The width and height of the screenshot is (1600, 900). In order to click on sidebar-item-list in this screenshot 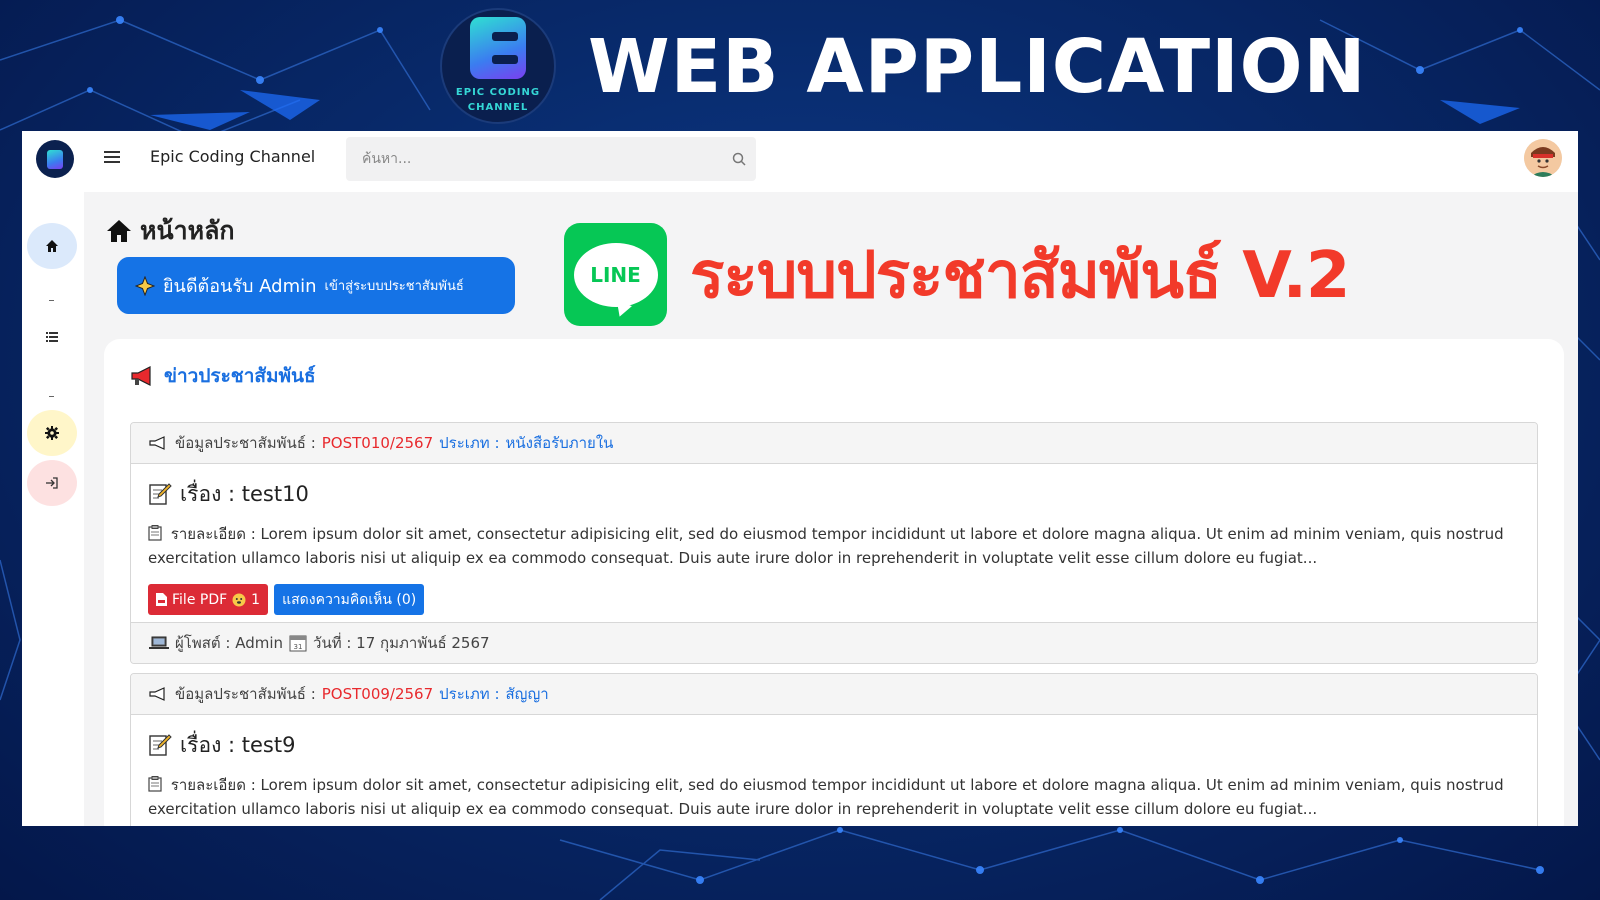, I will do `click(52, 337)`.